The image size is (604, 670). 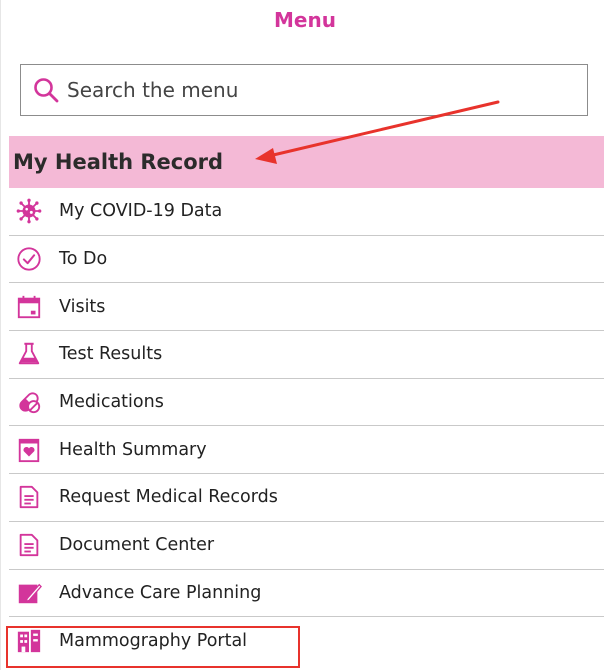 What do you see at coordinates (29, 307) in the screenshot?
I see `calendar-icon` at bounding box center [29, 307].